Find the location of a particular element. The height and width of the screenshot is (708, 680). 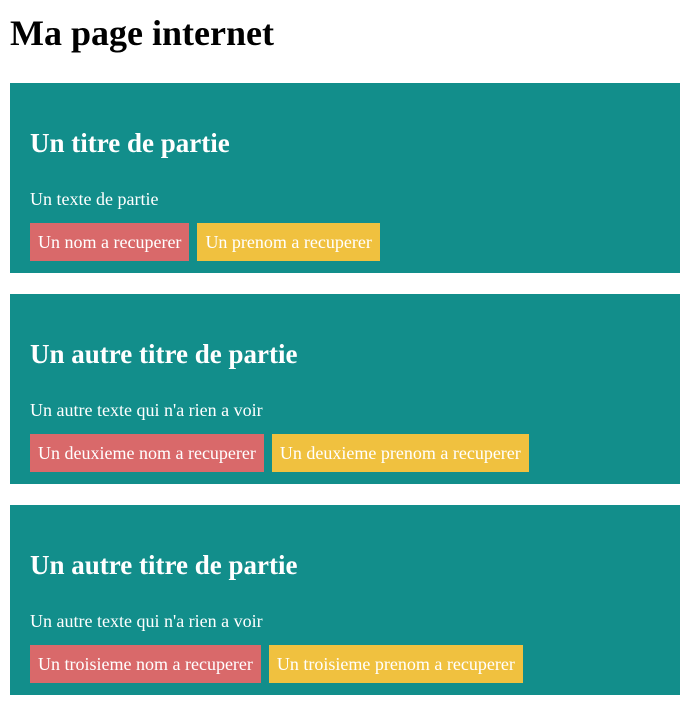

section-title: Un titre de partie is located at coordinates (130, 143).